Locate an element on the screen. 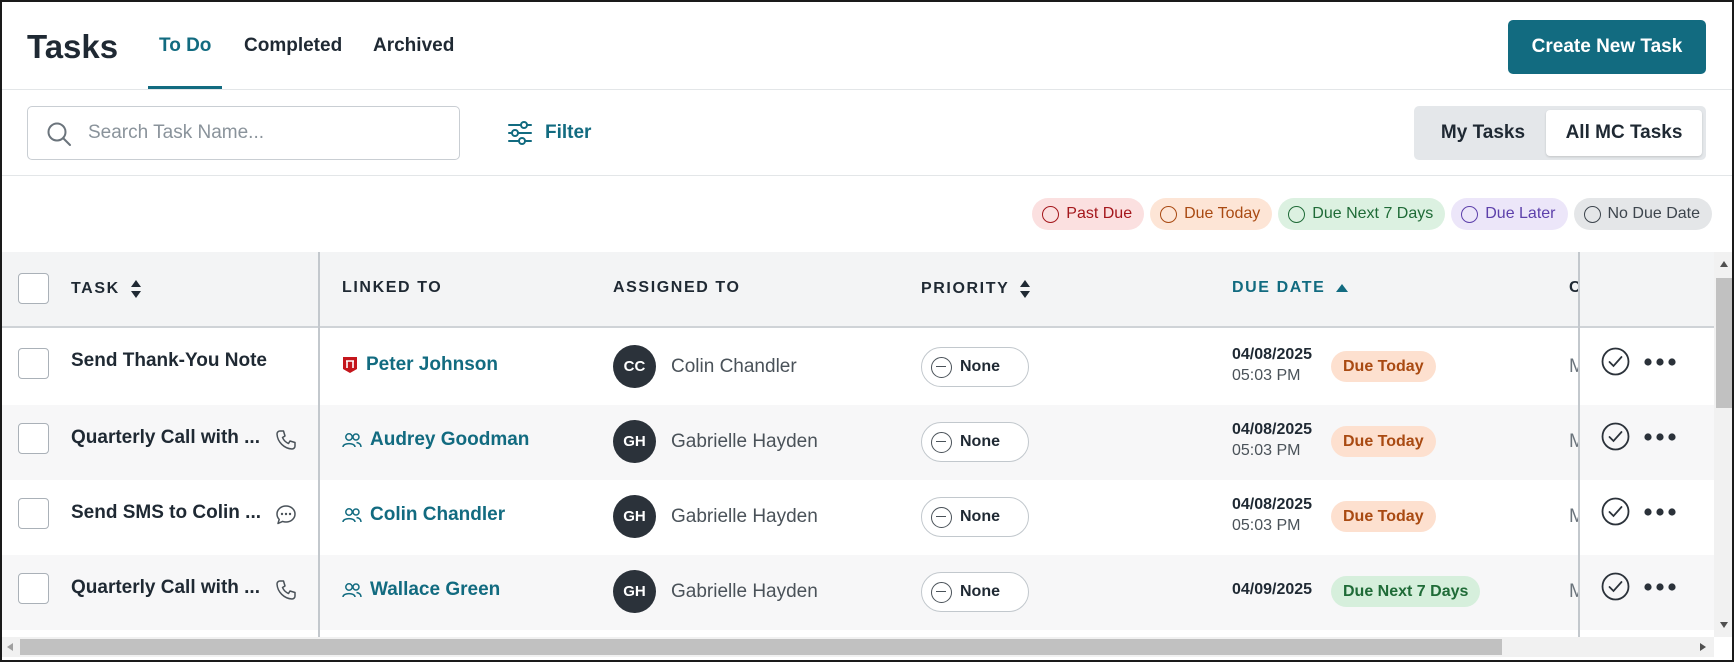  column-label: TASK is located at coordinates (95, 288).